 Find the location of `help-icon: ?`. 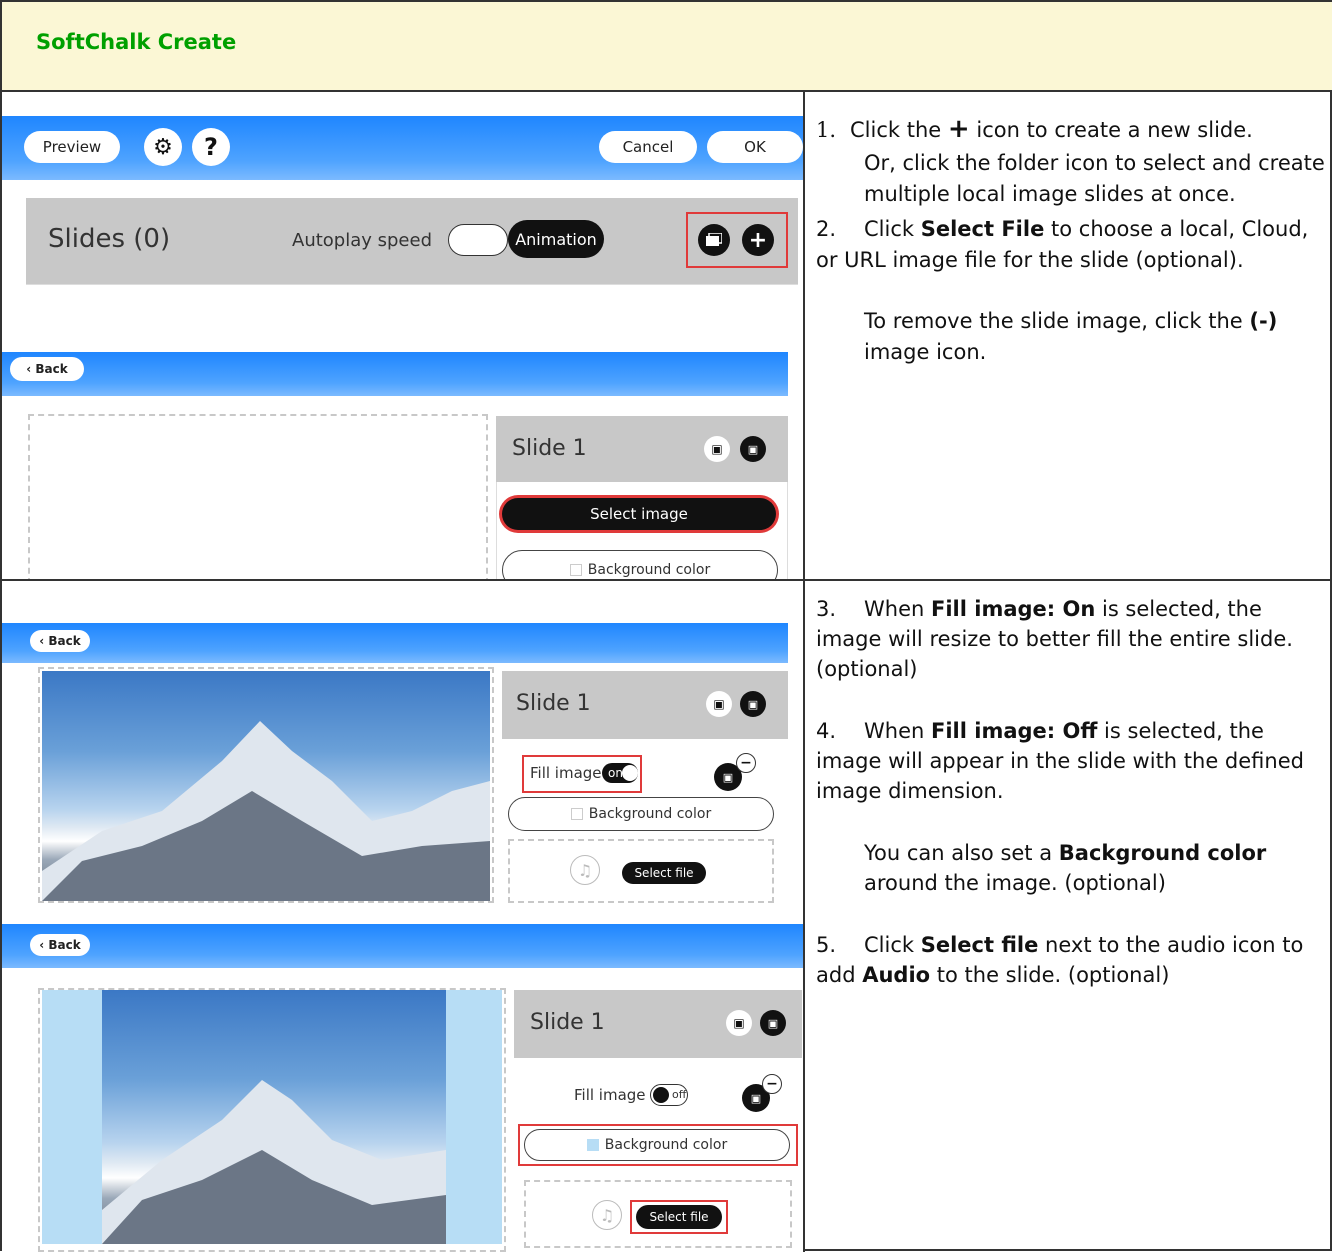

help-icon: ? is located at coordinates (211, 147).